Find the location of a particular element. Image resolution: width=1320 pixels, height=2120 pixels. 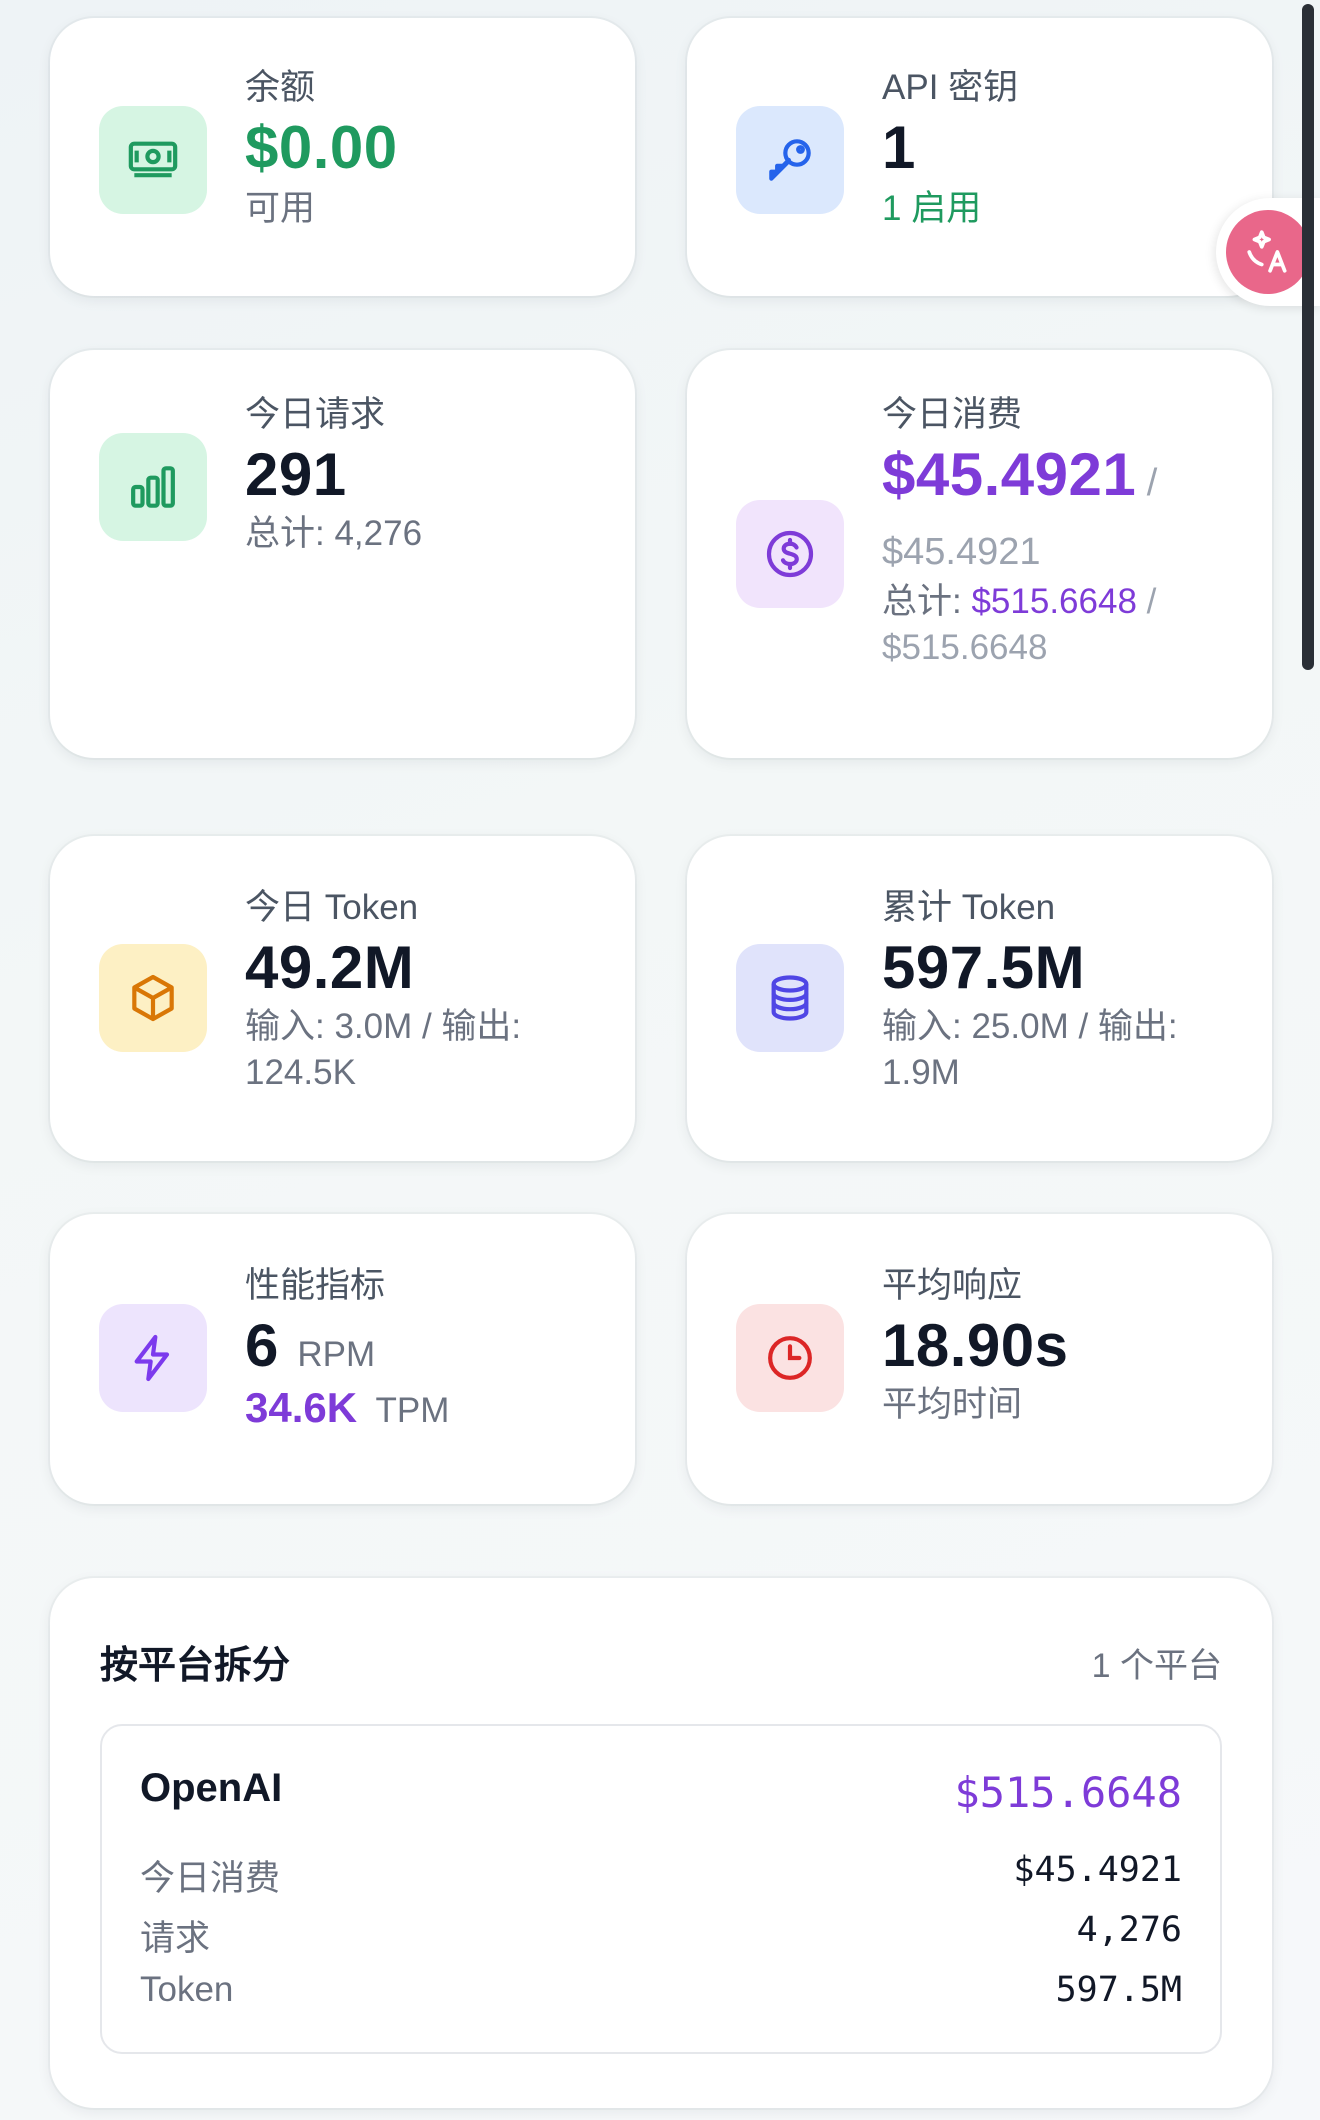

platform-breakdown-title: 按平台拆分 is located at coordinates (195, 1666).